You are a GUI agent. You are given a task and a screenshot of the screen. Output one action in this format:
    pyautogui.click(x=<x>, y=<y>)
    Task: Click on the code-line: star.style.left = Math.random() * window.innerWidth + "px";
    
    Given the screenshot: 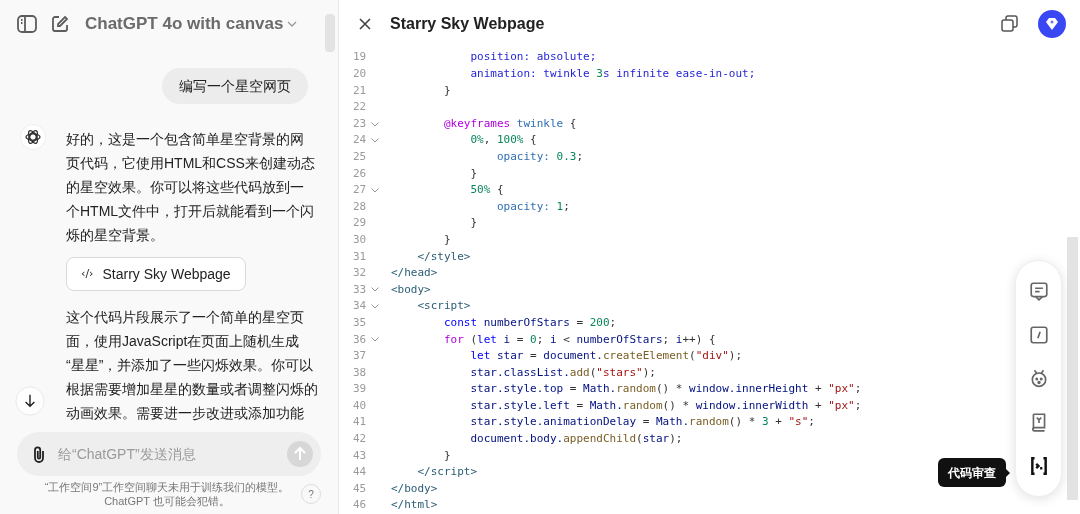 What is the action you would take?
    pyautogui.click(x=665, y=405)
    